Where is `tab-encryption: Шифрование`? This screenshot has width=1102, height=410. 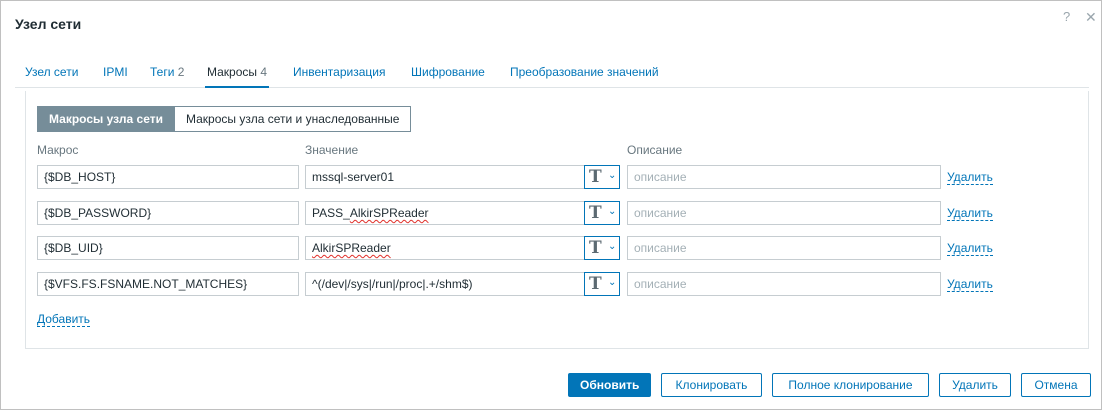 tab-encryption: Шифрование is located at coordinates (448, 76).